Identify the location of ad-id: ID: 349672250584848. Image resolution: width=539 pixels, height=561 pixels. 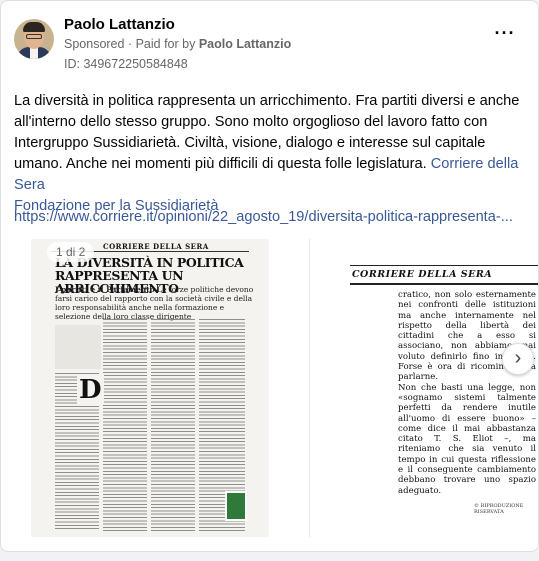
(126, 64).